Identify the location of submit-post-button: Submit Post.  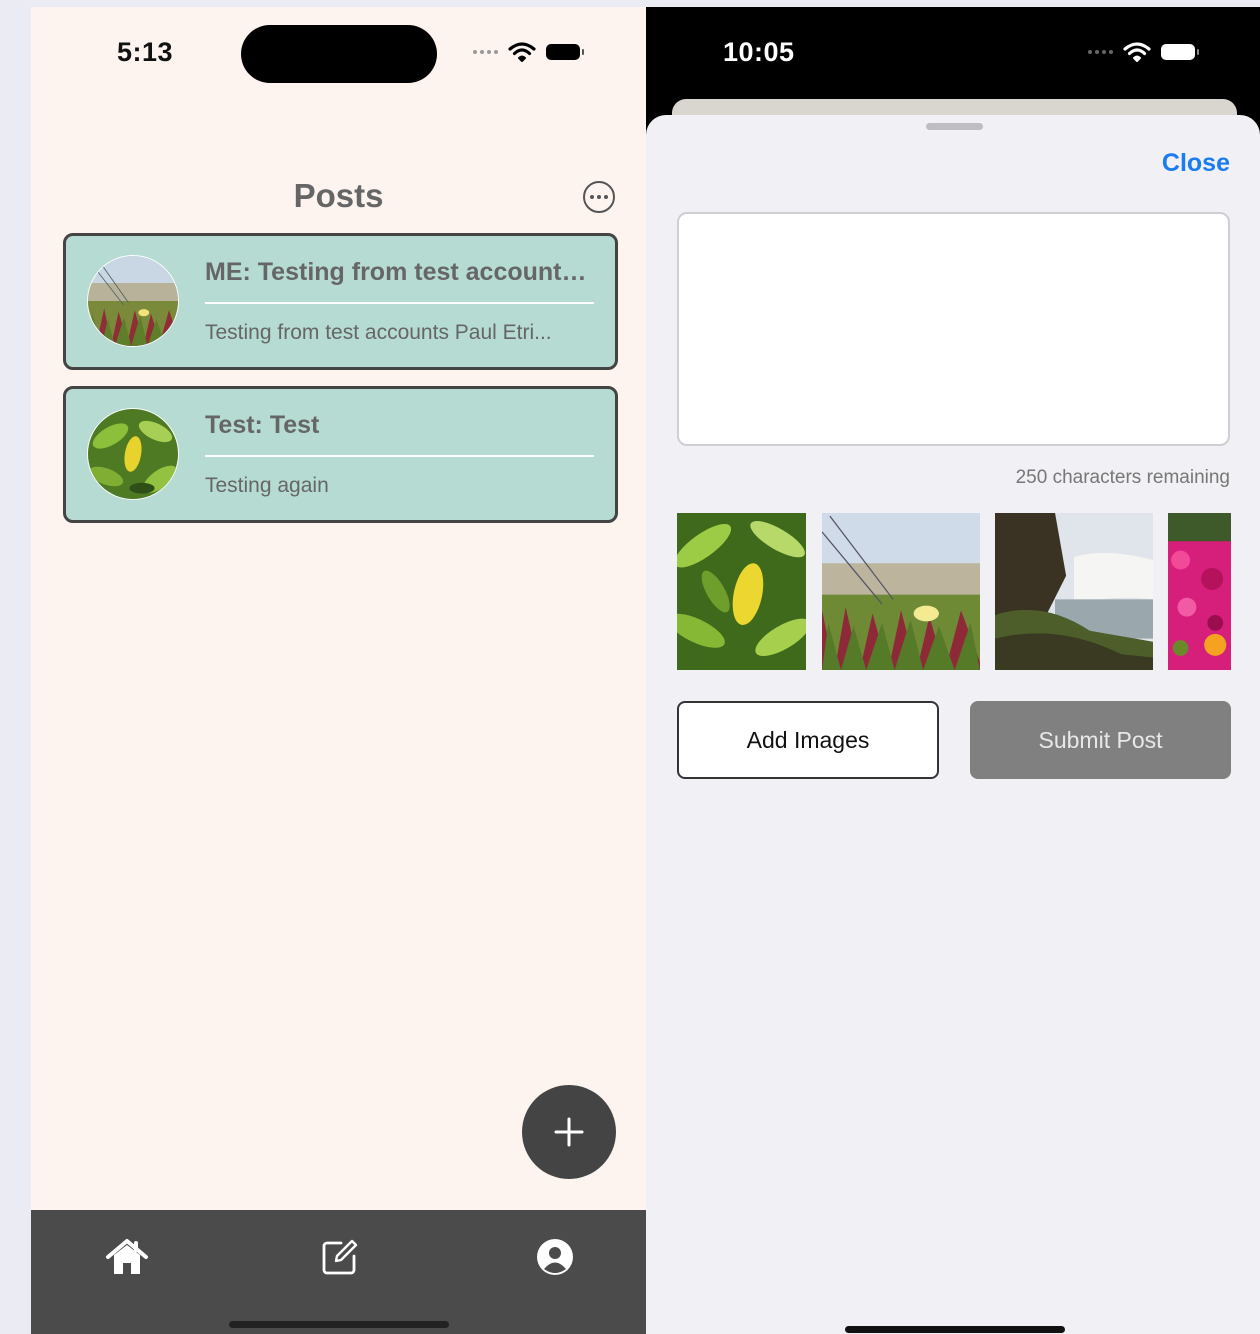
(1100, 740).